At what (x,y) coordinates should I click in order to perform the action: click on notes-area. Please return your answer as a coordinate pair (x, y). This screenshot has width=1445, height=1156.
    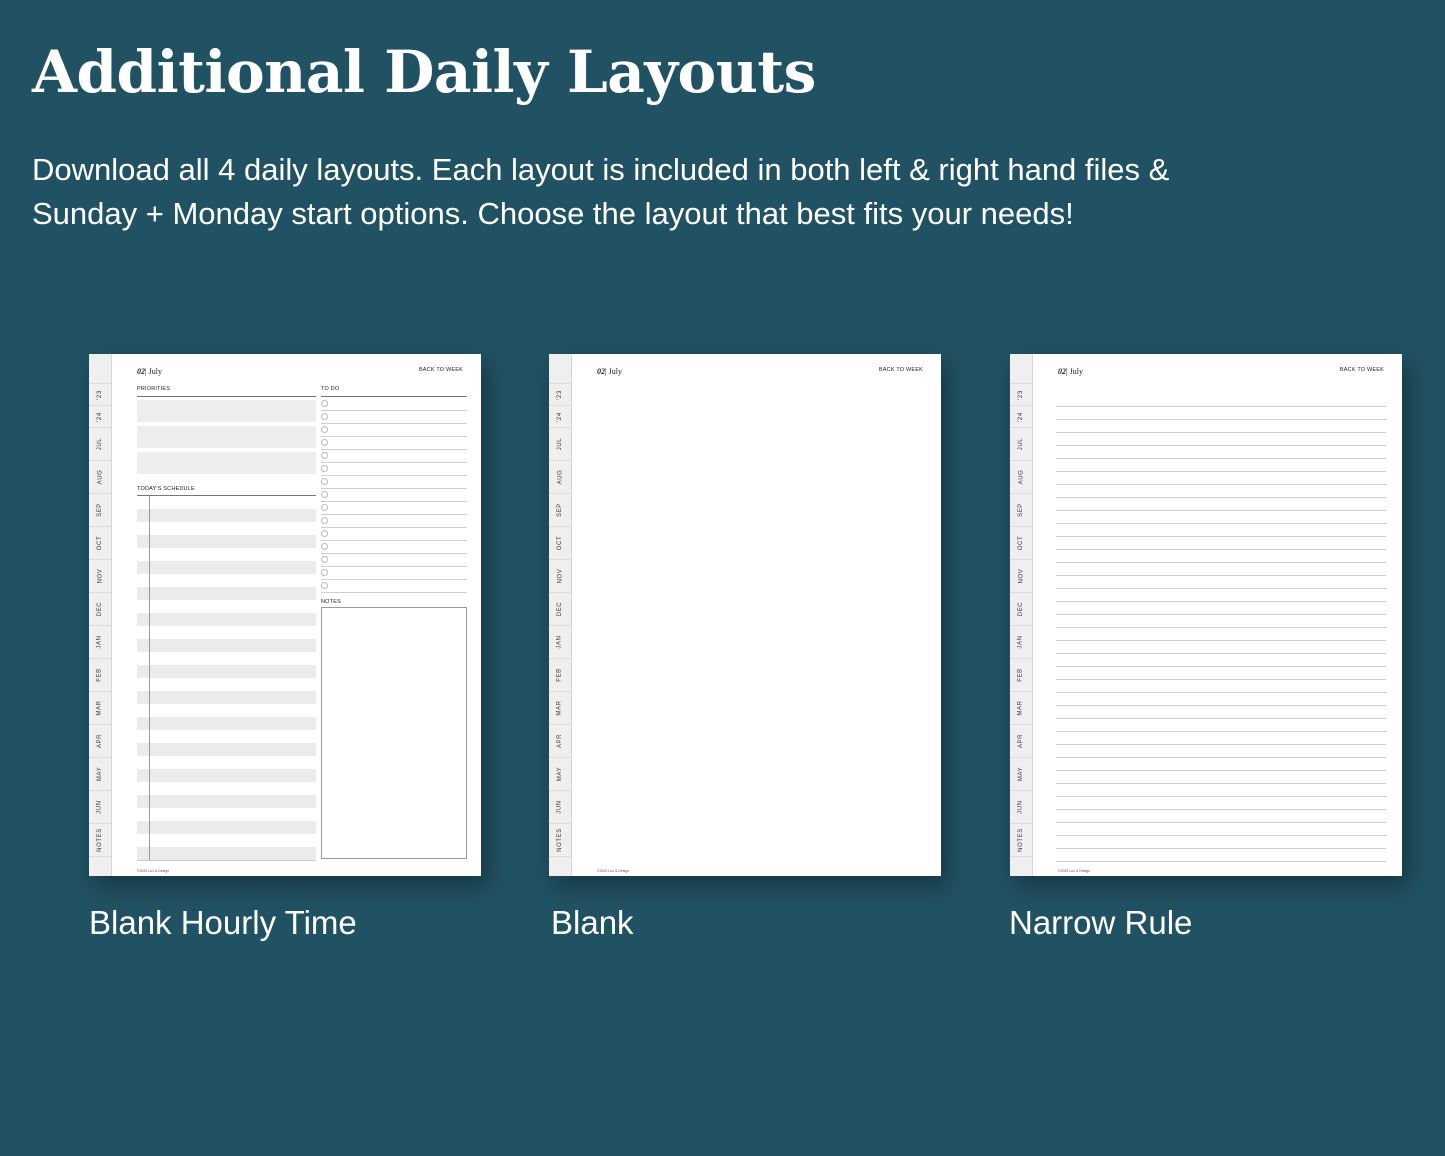
    Looking at the image, I should click on (394, 733).